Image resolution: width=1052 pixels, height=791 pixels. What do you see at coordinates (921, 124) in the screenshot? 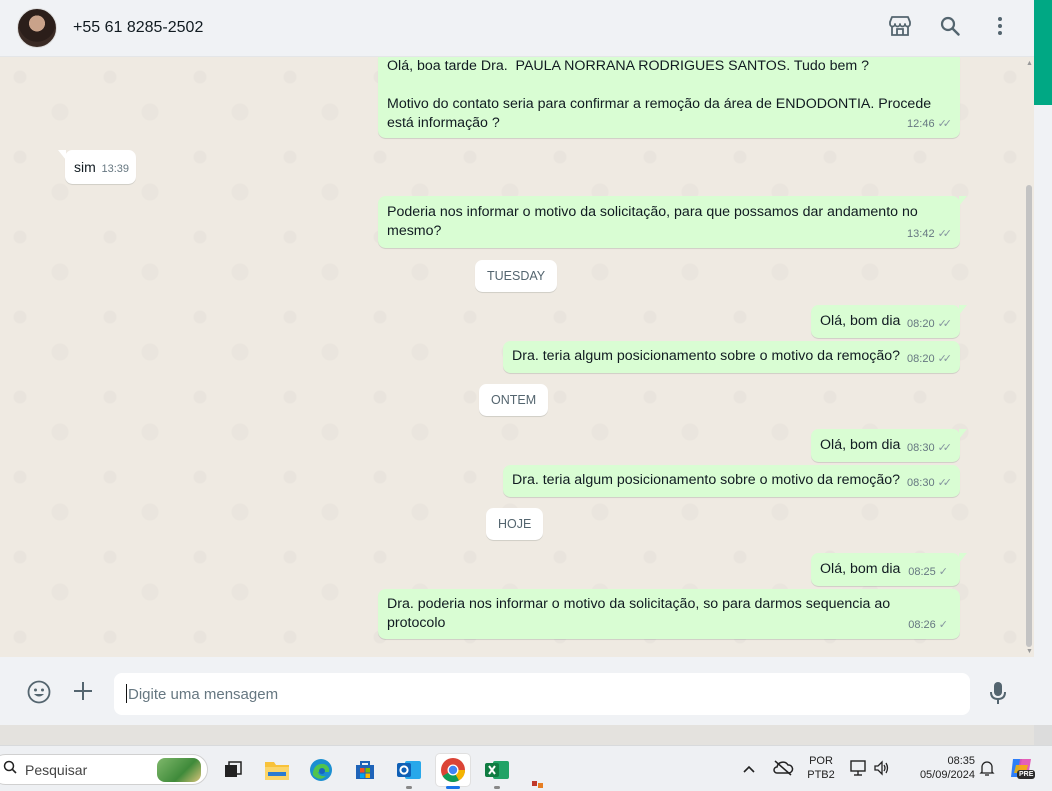
I see `message-time: 12:46` at bounding box center [921, 124].